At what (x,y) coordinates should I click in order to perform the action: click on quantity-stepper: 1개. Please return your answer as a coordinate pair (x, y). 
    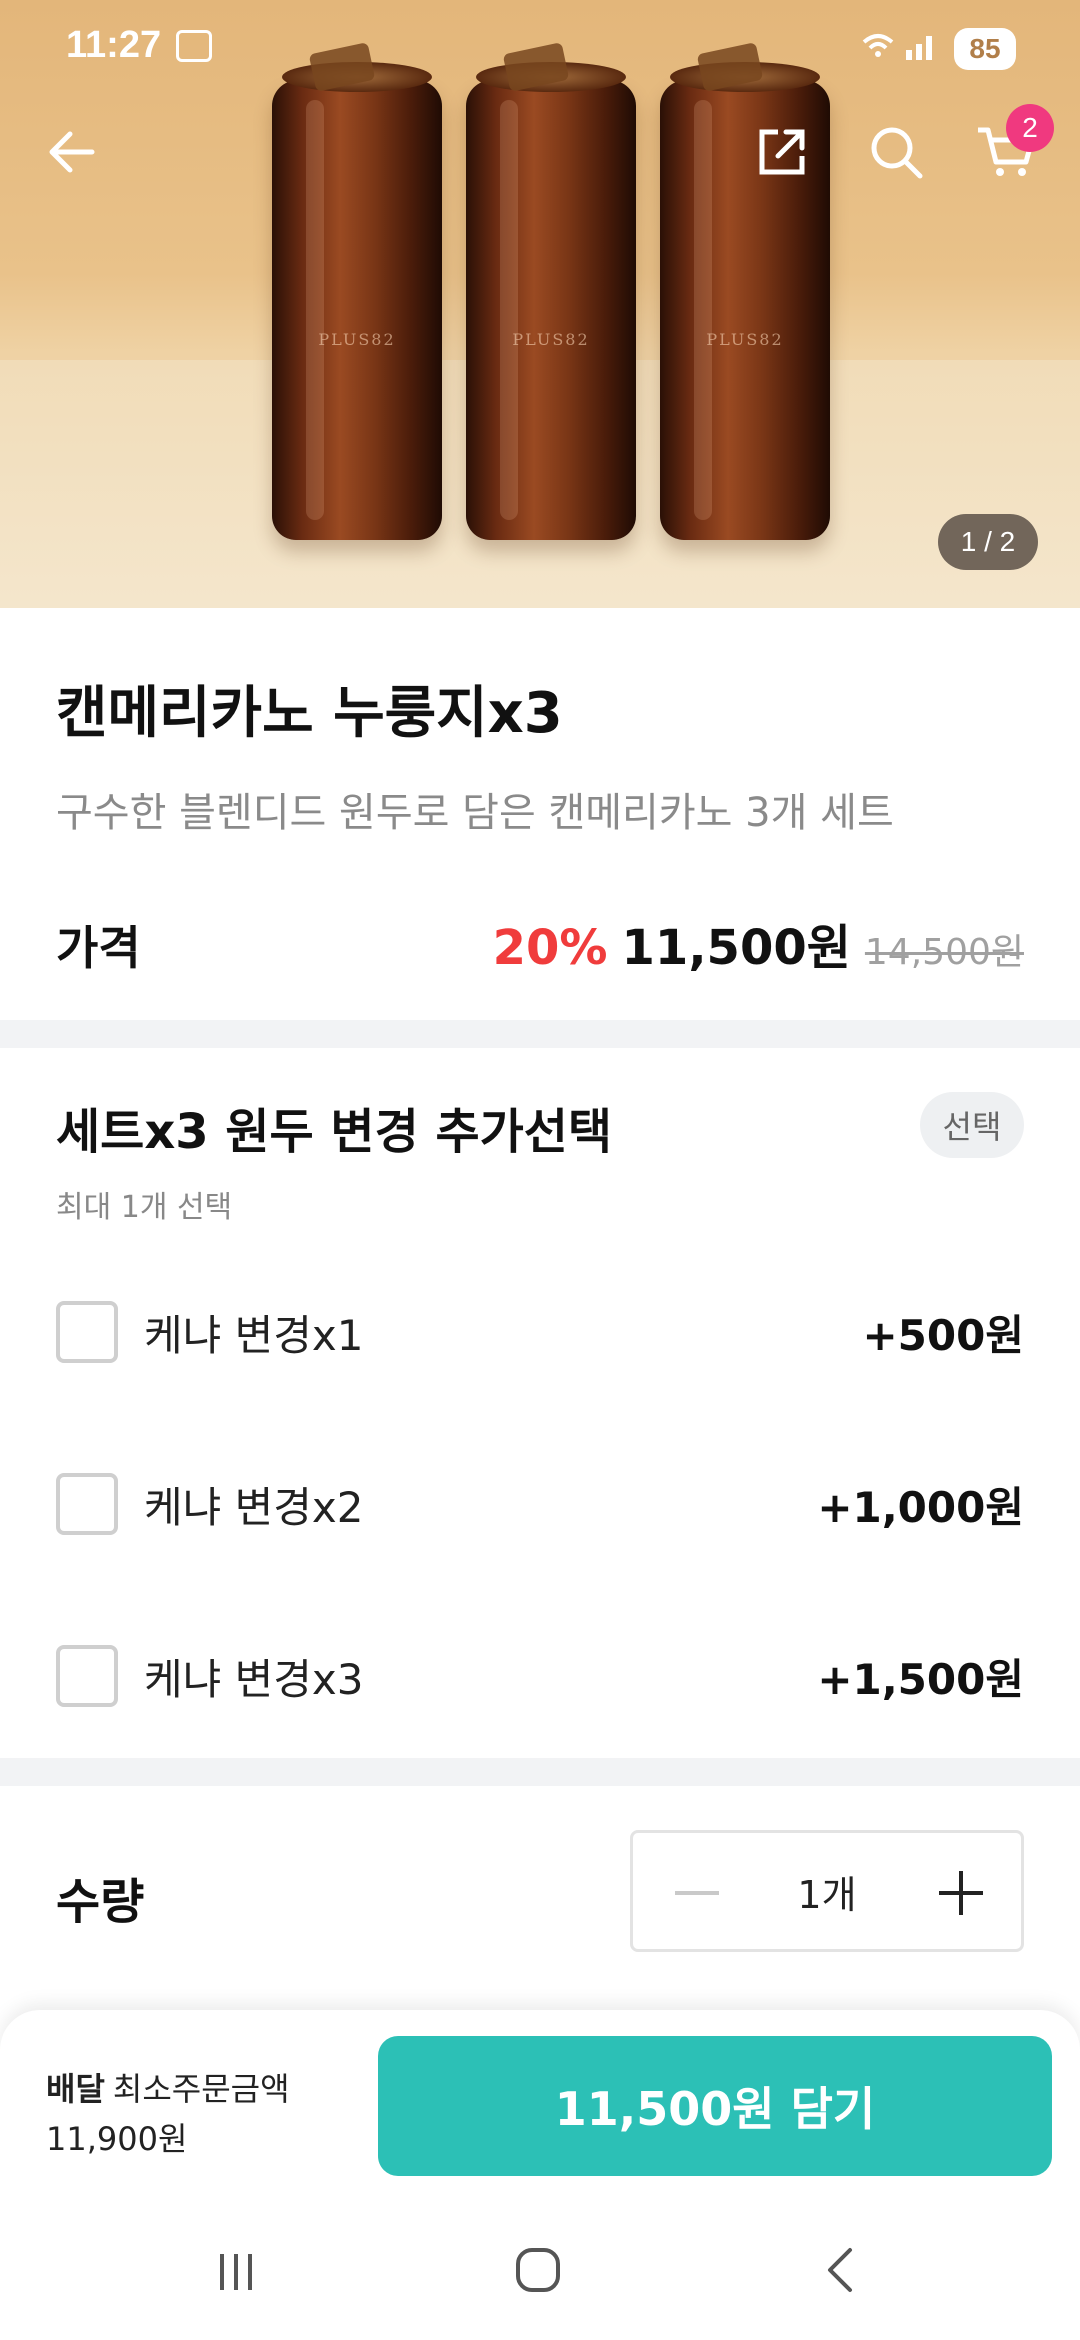
    Looking at the image, I should click on (827, 1891).